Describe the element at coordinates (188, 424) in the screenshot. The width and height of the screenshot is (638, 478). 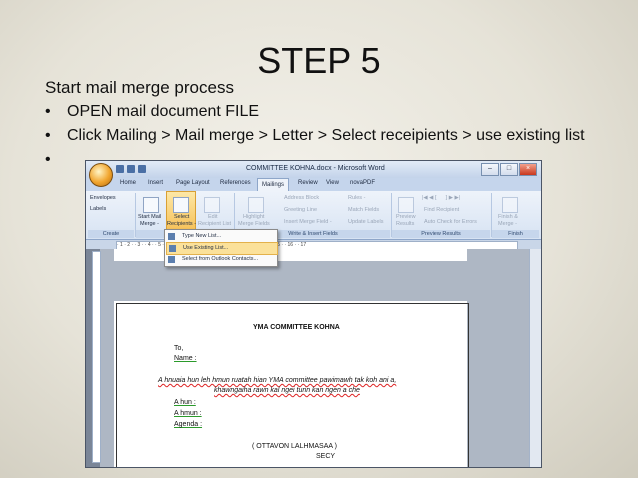
I see `doc-agenda: Agenda :` at that location.